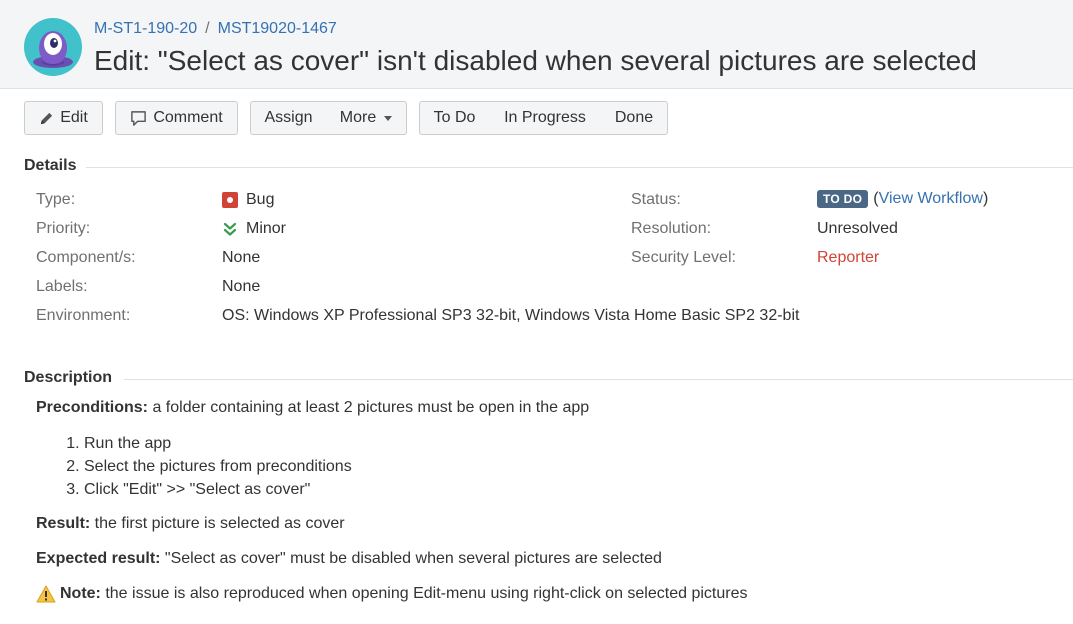 Image resolution: width=1073 pixels, height=624 pixels. What do you see at coordinates (848, 257) in the screenshot?
I see `security-level-value: Reporter` at bounding box center [848, 257].